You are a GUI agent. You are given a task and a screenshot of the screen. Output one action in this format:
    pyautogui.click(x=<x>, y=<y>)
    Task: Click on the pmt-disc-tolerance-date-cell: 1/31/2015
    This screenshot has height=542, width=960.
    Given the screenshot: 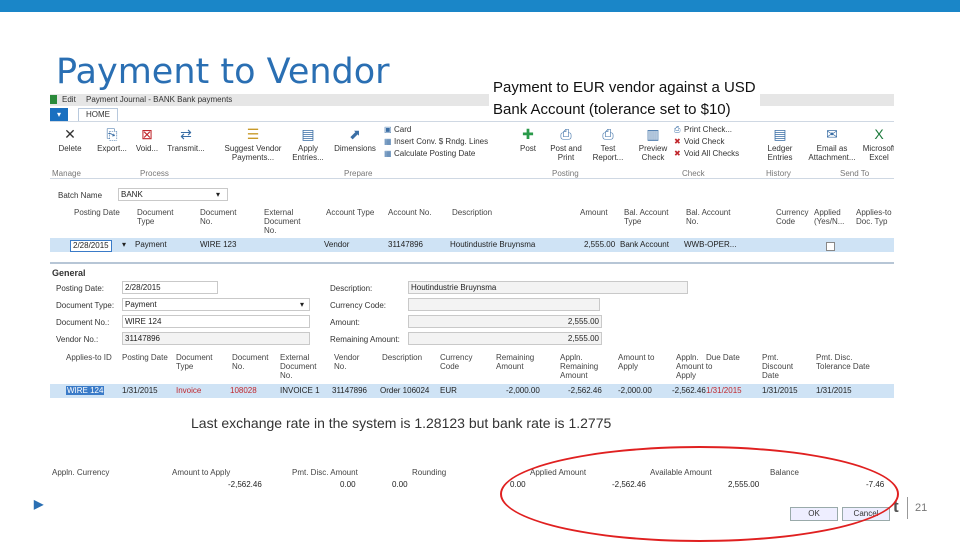 What is the action you would take?
    pyautogui.click(x=834, y=390)
    